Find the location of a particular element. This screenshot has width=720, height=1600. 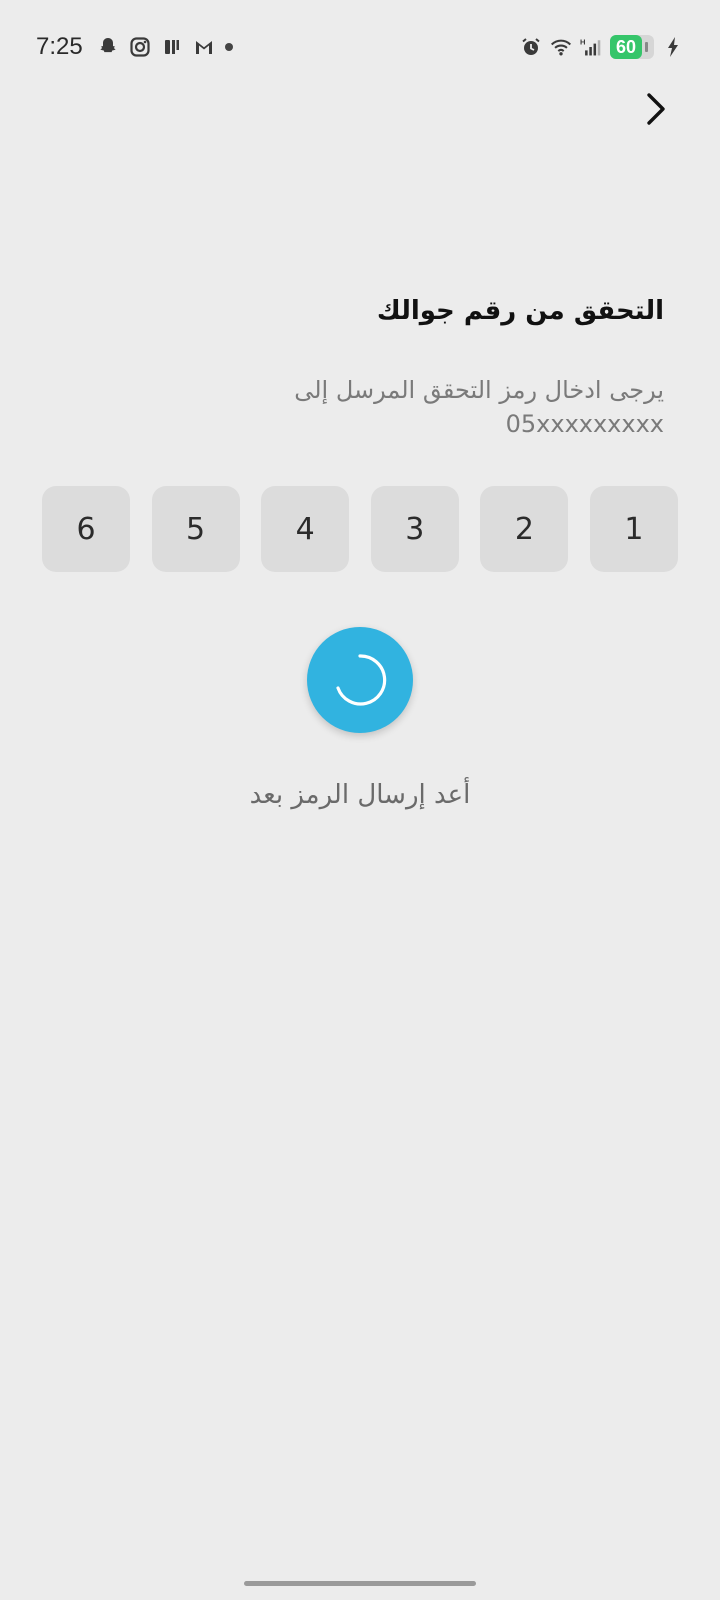

battery-tip is located at coordinates (646, 47).